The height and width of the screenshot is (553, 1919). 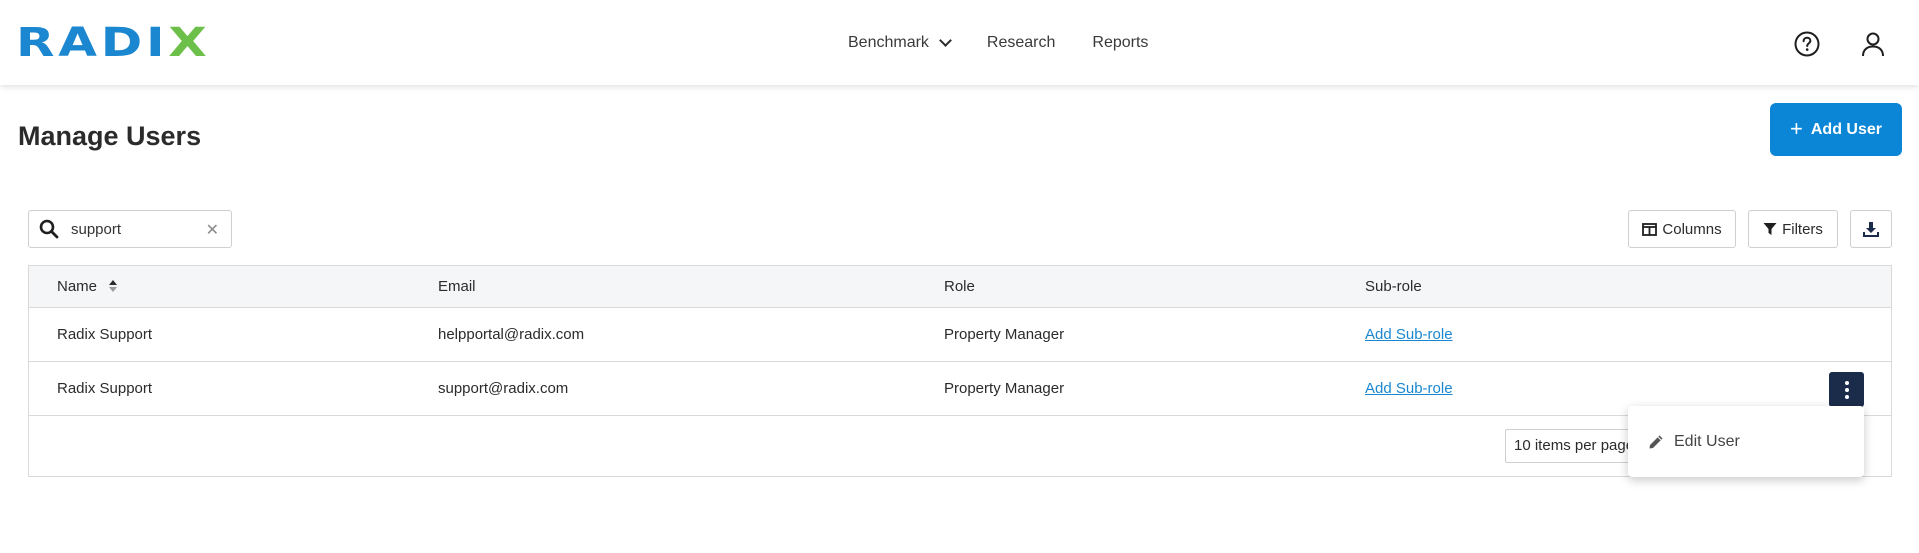 I want to click on row-actions-button, so click(x=1846, y=389).